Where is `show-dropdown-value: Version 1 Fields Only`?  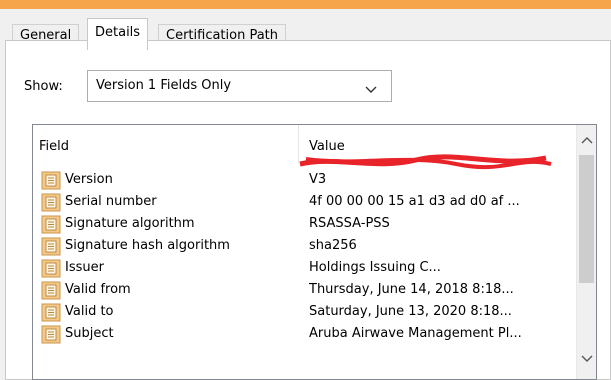 show-dropdown-value: Version 1 Fields Only is located at coordinates (164, 85).